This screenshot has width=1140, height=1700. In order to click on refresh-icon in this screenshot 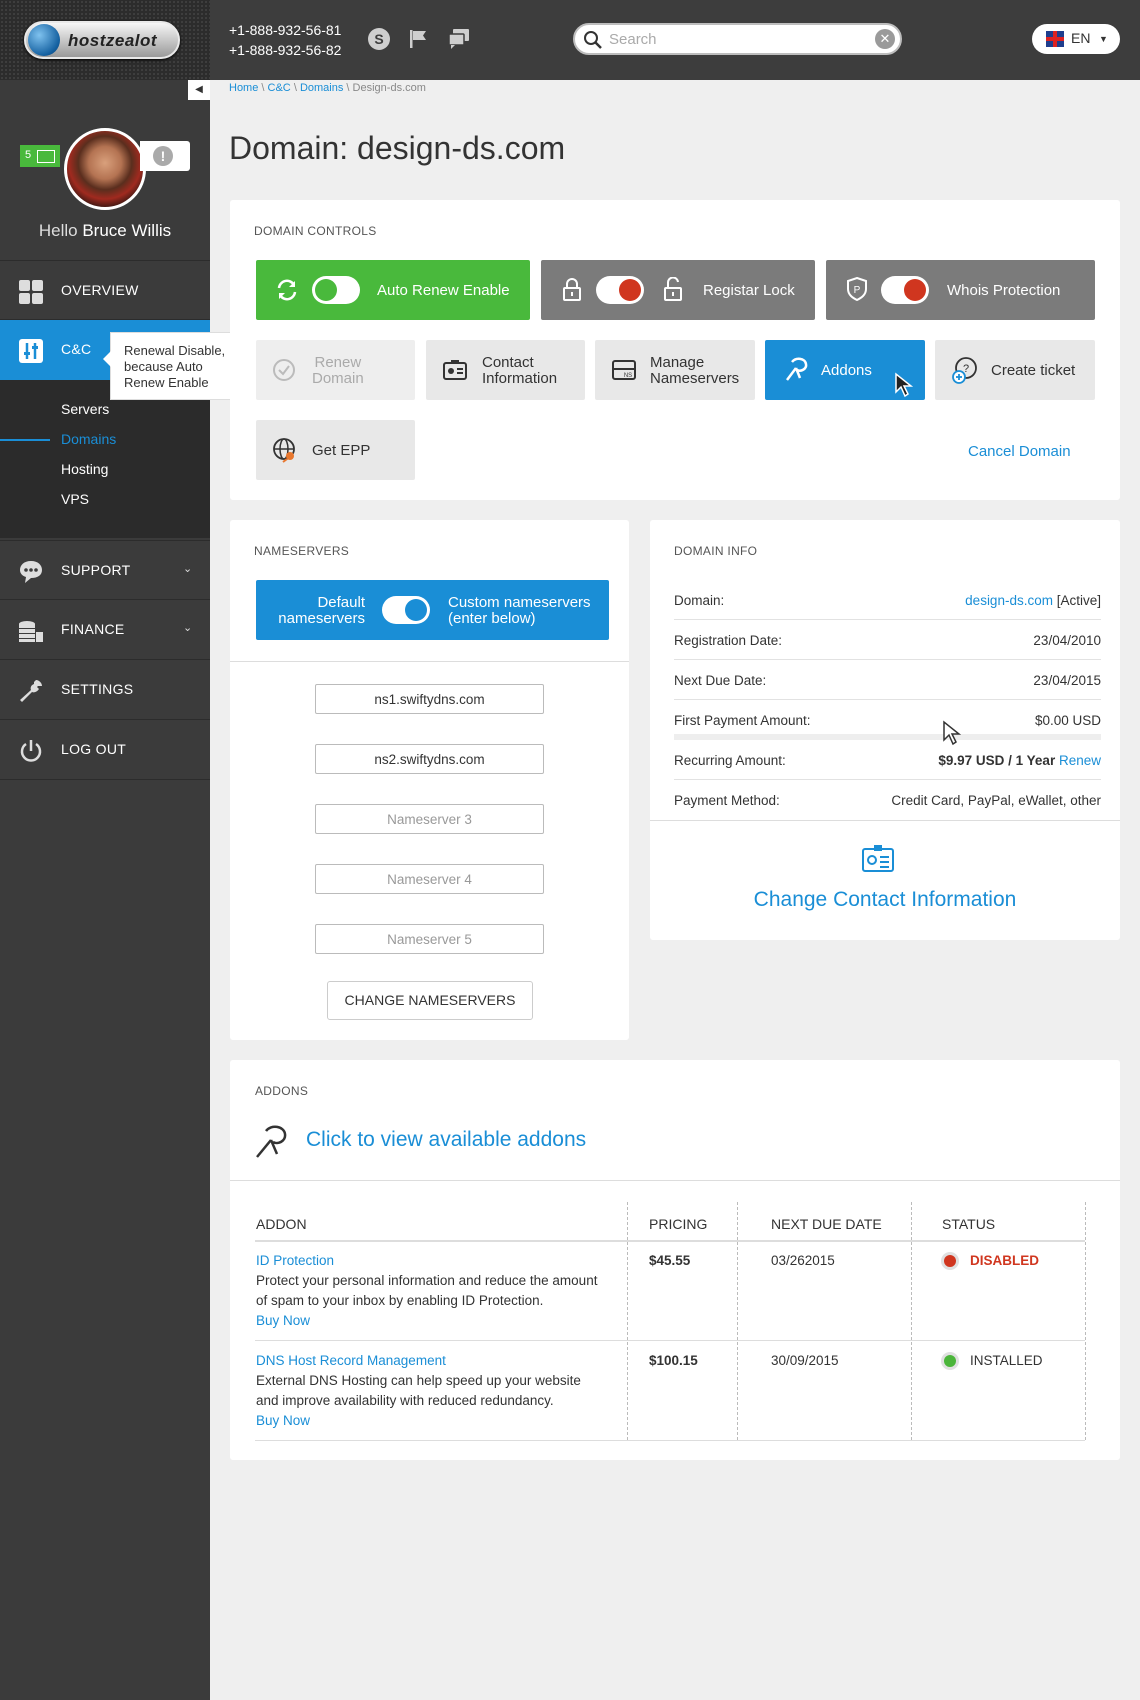, I will do `click(287, 290)`.